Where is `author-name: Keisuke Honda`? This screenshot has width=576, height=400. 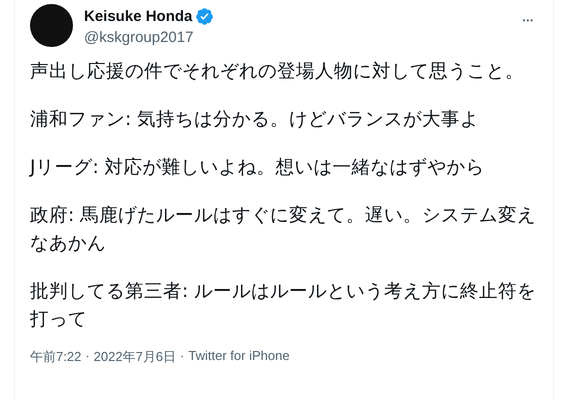
author-name: Keisuke Honda is located at coordinates (138, 16).